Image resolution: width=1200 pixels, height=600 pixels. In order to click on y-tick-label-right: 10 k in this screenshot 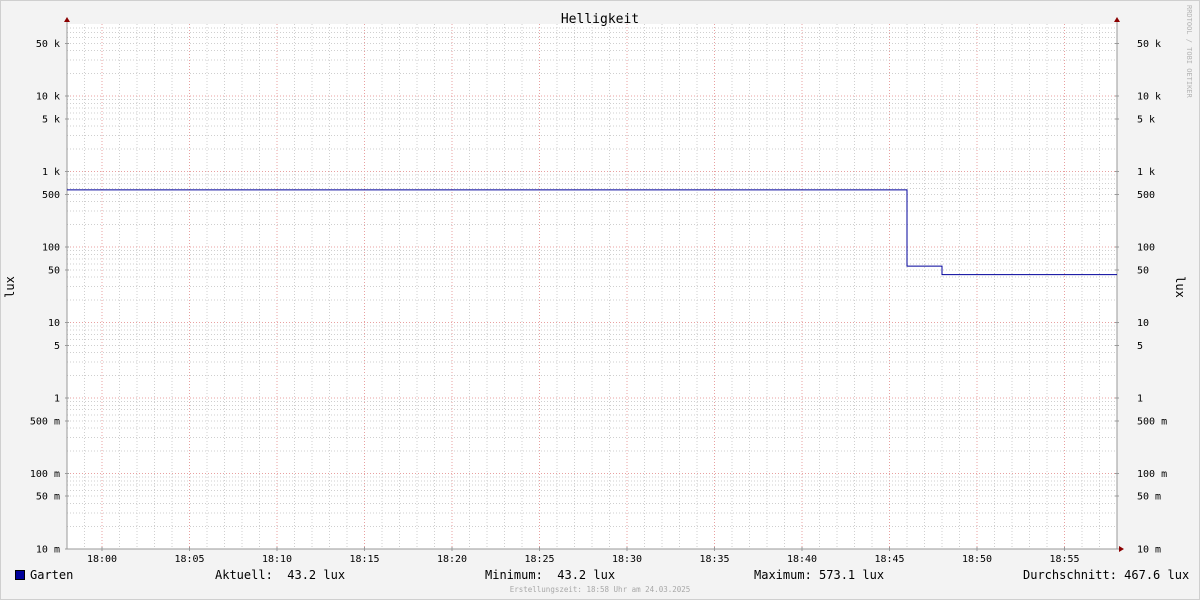, I will do `click(1149, 97)`.